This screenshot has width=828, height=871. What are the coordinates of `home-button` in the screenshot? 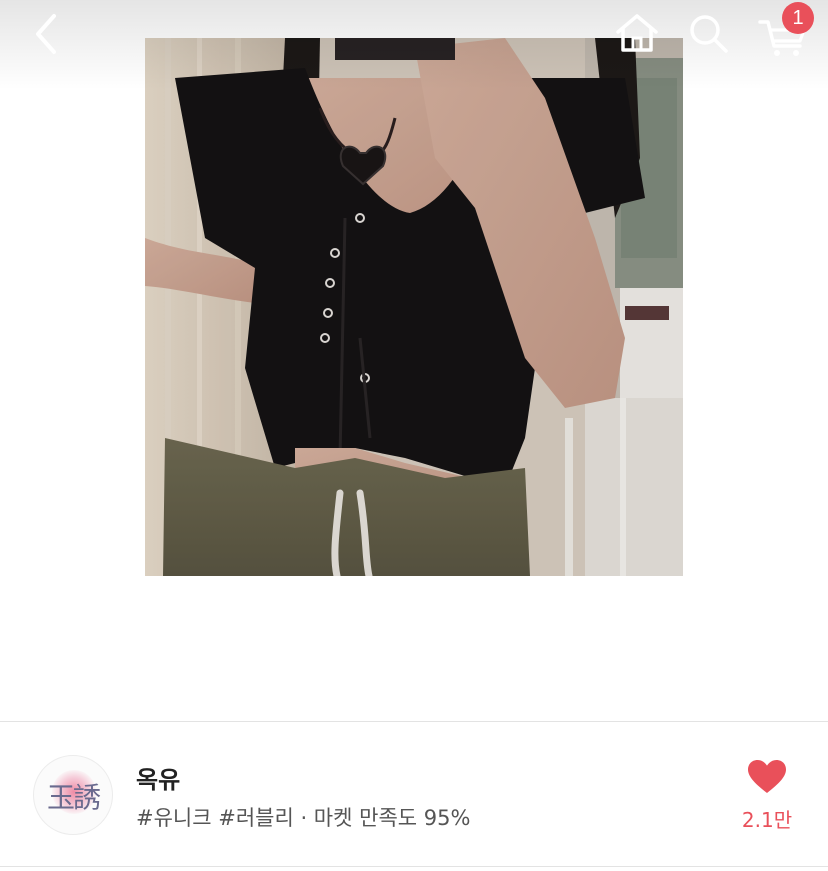 It's located at (637, 33).